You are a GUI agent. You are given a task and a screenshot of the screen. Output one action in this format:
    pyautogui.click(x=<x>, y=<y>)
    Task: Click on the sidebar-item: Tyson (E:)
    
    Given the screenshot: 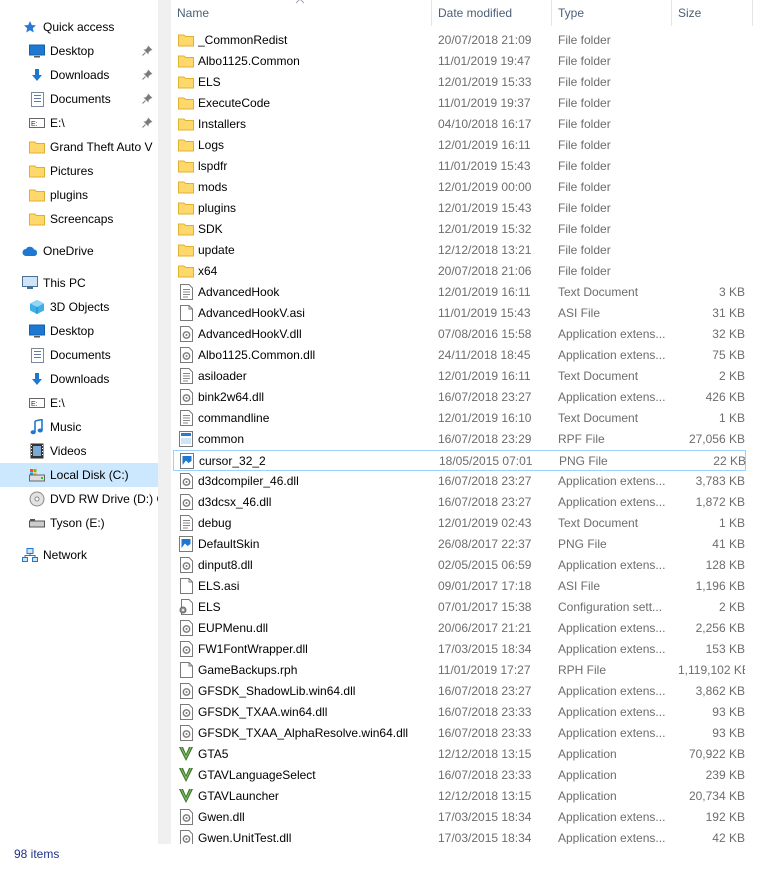 What is the action you would take?
    pyautogui.click(x=79, y=523)
    